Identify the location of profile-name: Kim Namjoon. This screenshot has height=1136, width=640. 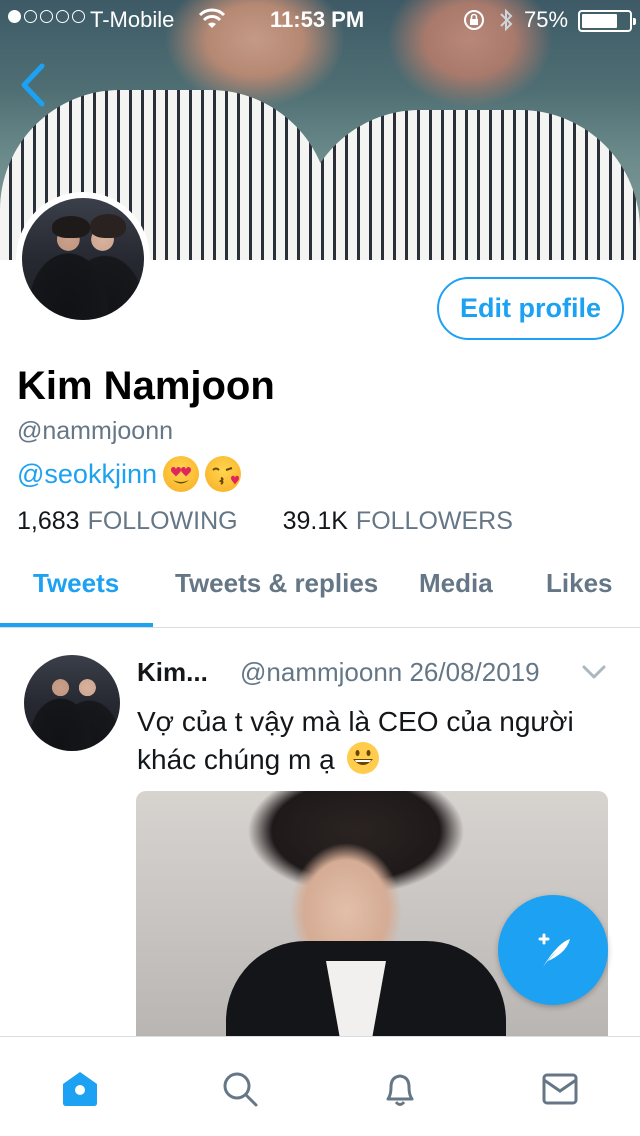
(146, 386).